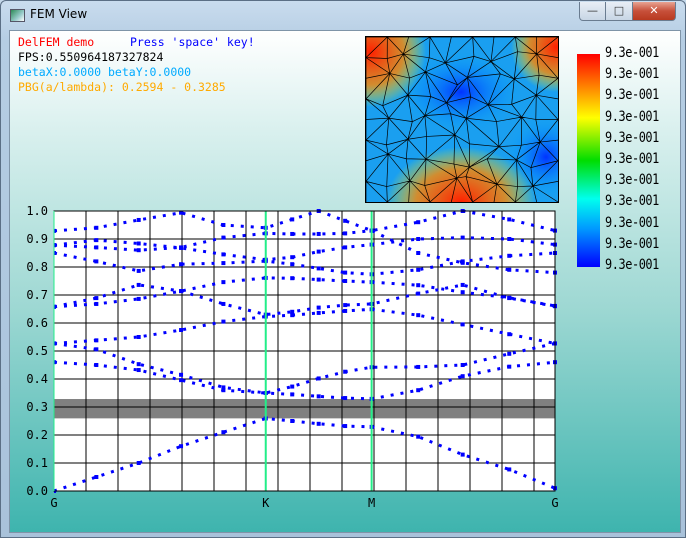 Image resolution: width=686 pixels, height=538 pixels. Describe the element at coordinates (266, 503) in the screenshot. I see `x-tick-label: K` at that location.